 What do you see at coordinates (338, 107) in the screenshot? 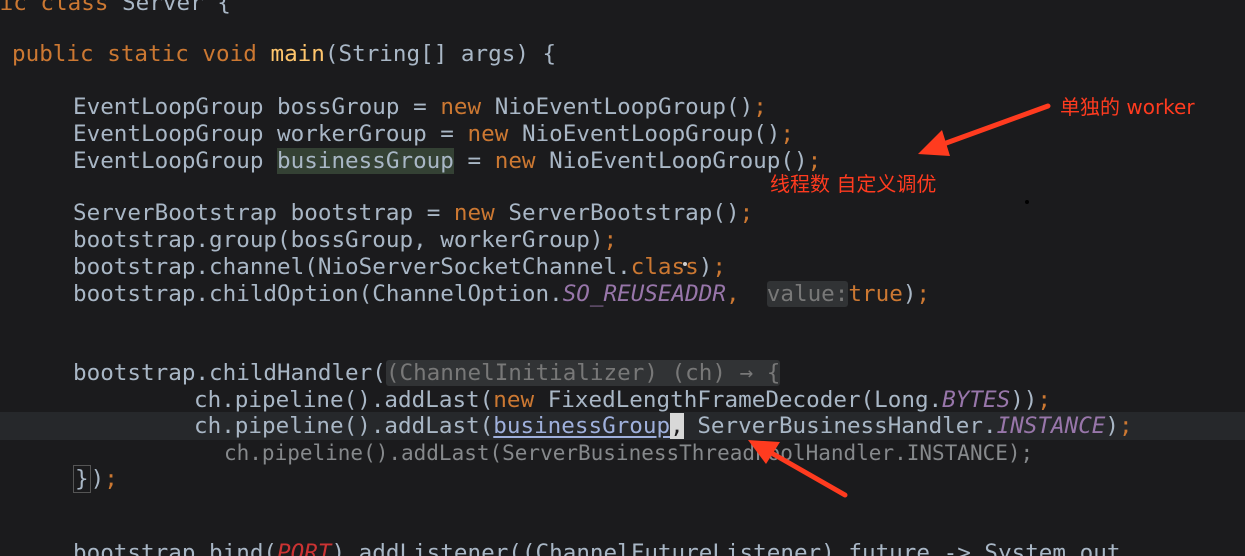
I see `code-token: bossGroup` at bounding box center [338, 107].